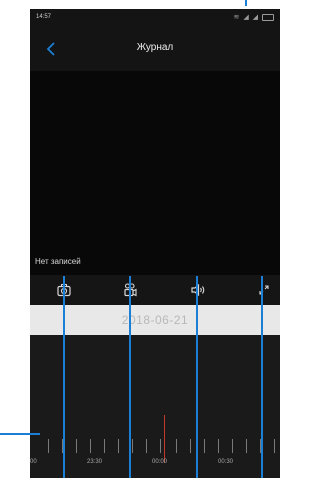 The image size is (320, 478). Describe the element at coordinates (33, 462) in the screenshot. I see `timeline-label: 00` at that location.